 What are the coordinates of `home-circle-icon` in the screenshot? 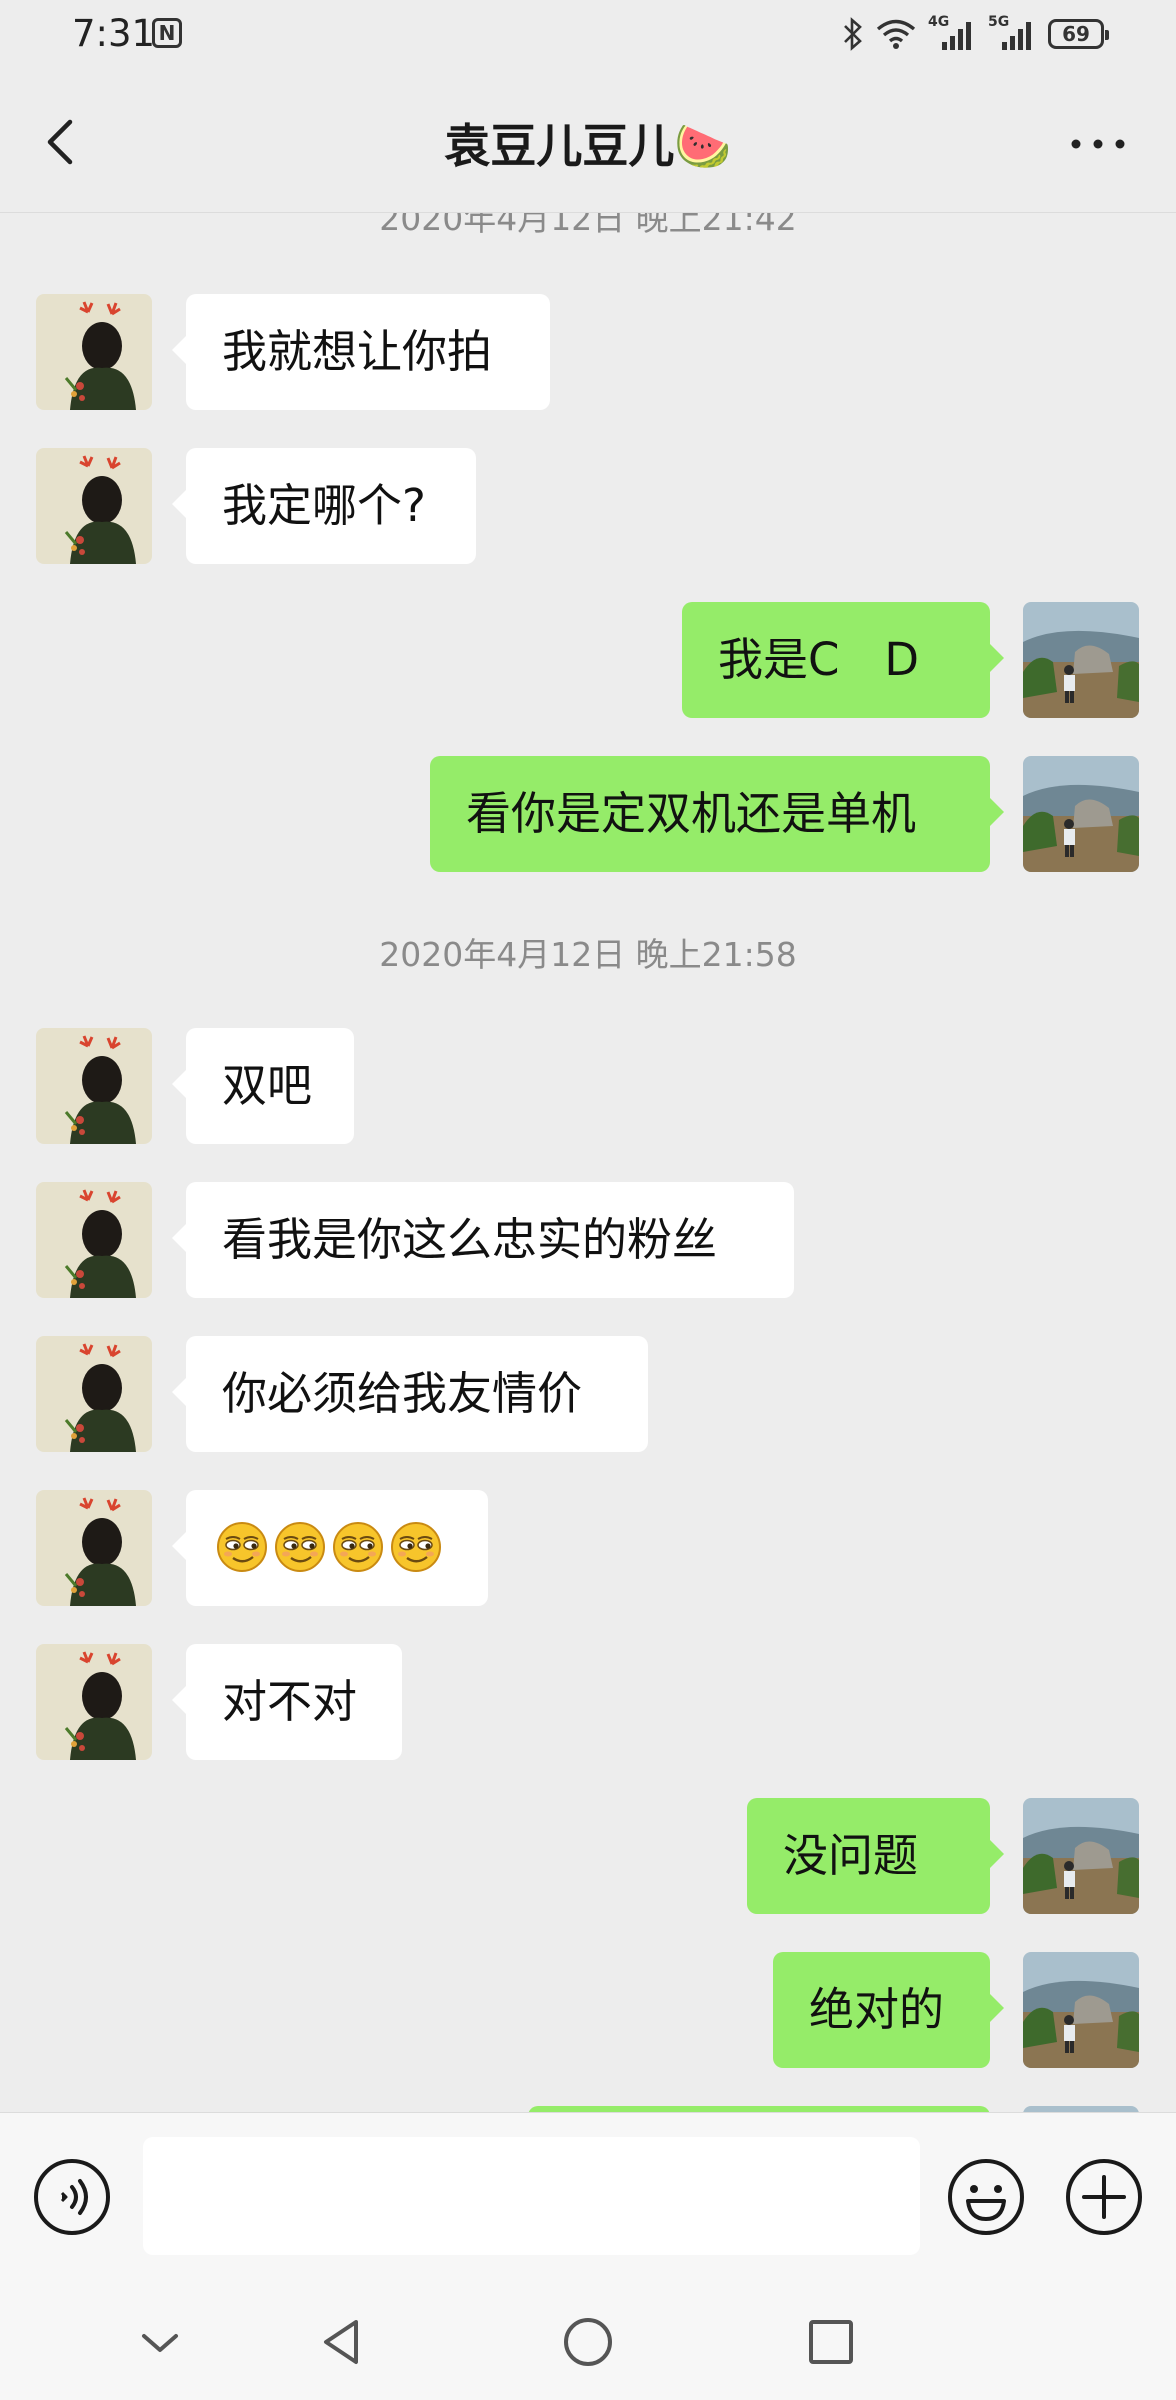 It's located at (588, 2342).